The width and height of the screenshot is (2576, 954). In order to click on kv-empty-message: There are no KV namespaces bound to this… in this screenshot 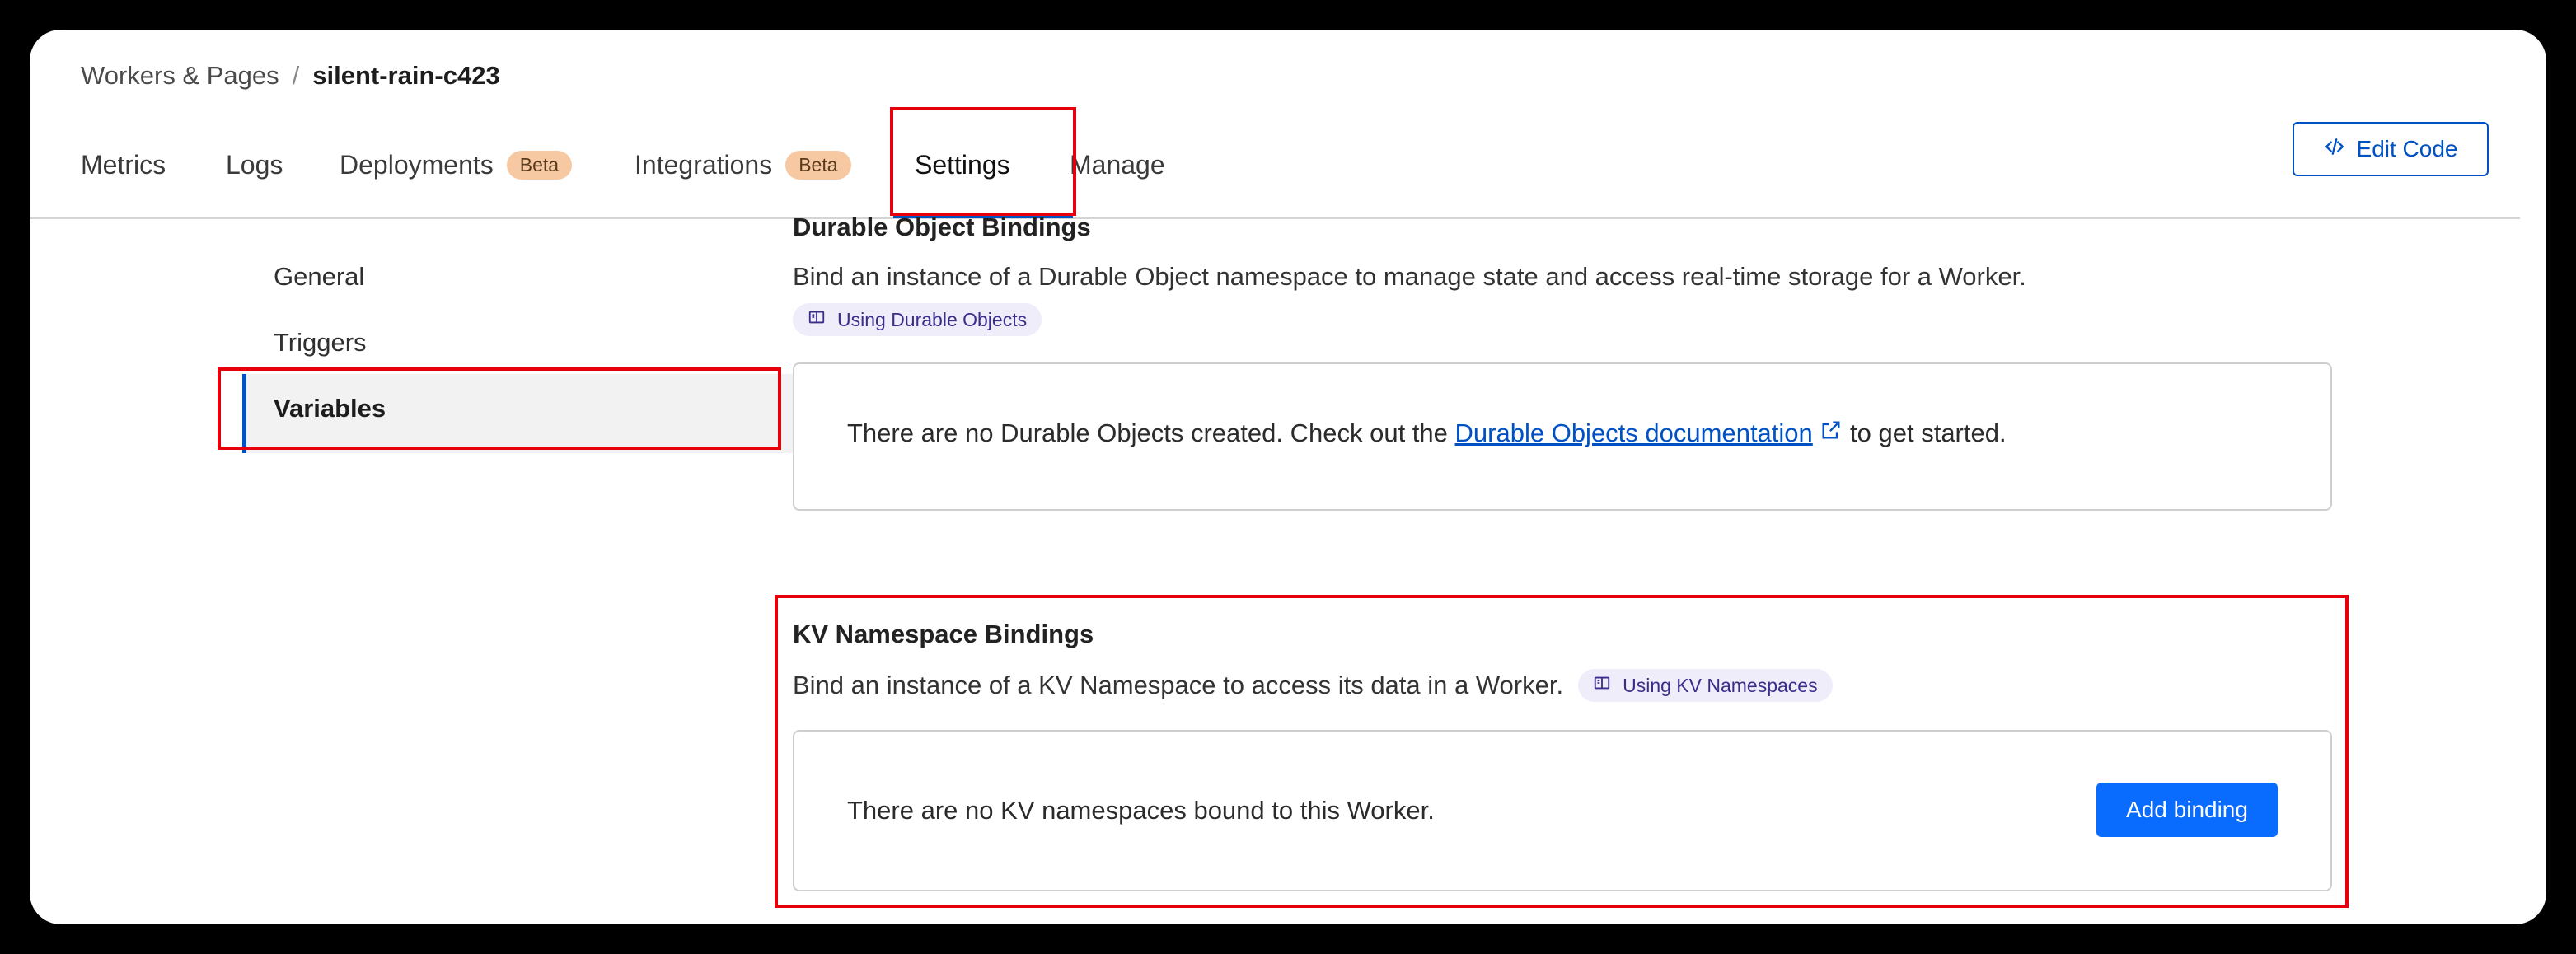, I will do `click(1141, 810)`.